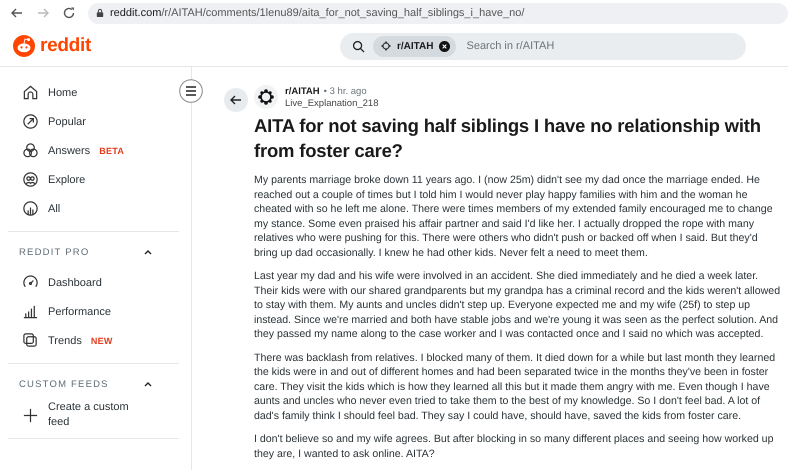 Image resolution: width=788 pixels, height=470 pixels. What do you see at coordinates (93, 311) in the screenshot?
I see `sidebar-item: Performance` at bounding box center [93, 311].